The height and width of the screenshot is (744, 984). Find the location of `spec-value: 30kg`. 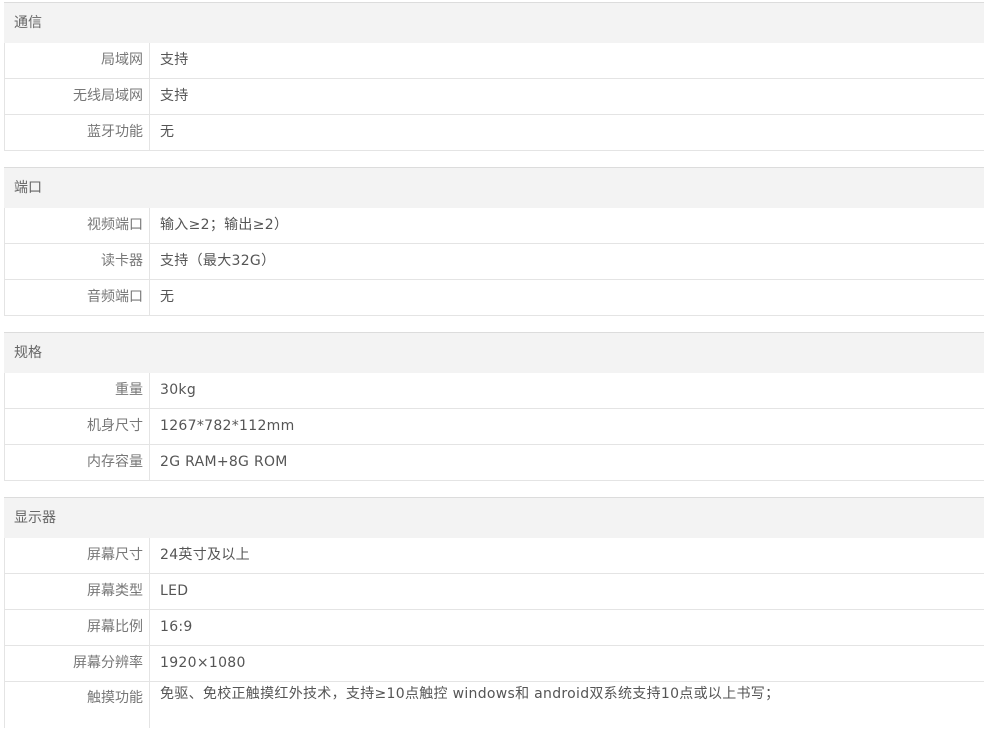

spec-value: 30kg is located at coordinates (178, 390).